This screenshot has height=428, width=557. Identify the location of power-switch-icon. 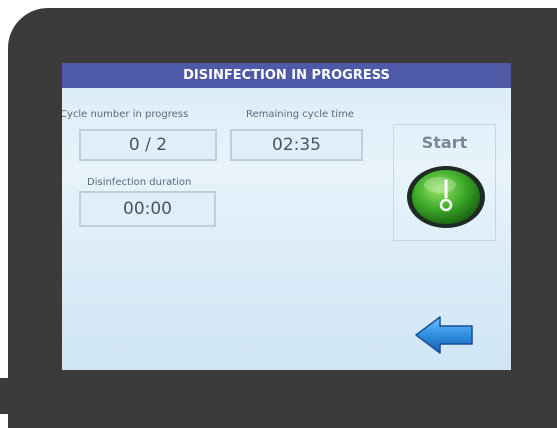
(446, 197).